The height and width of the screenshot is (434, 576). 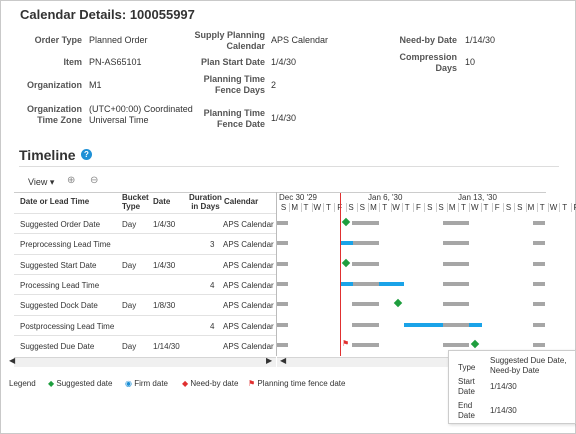 What do you see at coordinates (284, 118) in the screenshot?
I see `ptf-date-value: 1/4/30` at bounding box center [284, 118].